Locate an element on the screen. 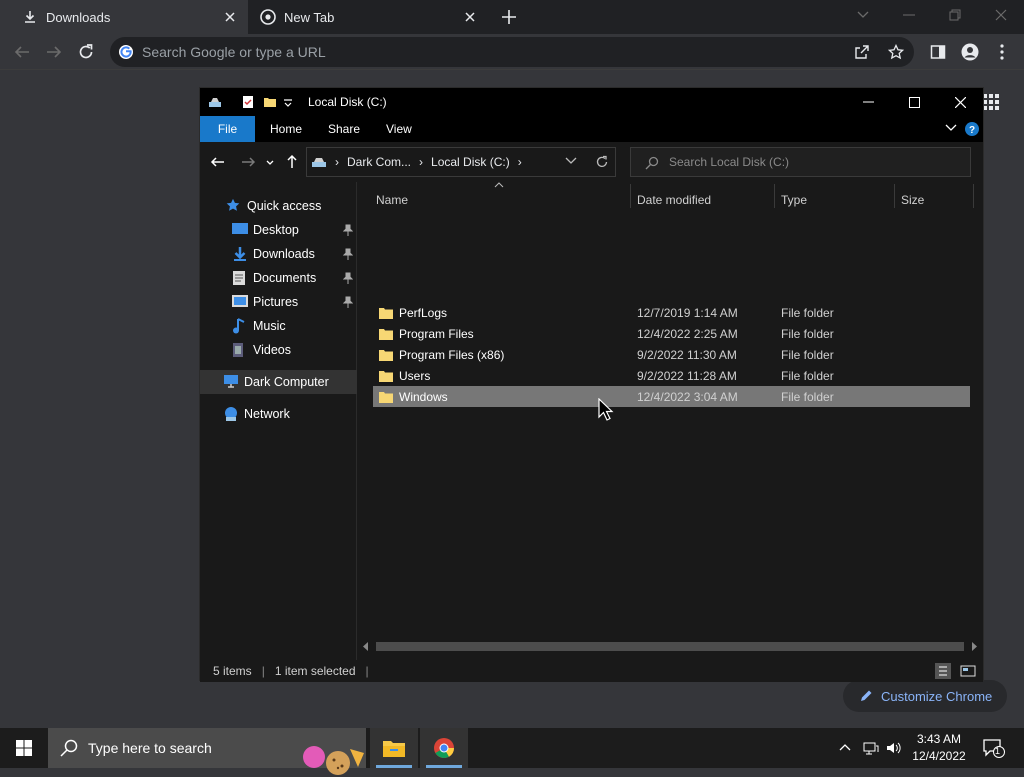  omnibox: Search Google or type a URL is located at coordinates (512, 52).